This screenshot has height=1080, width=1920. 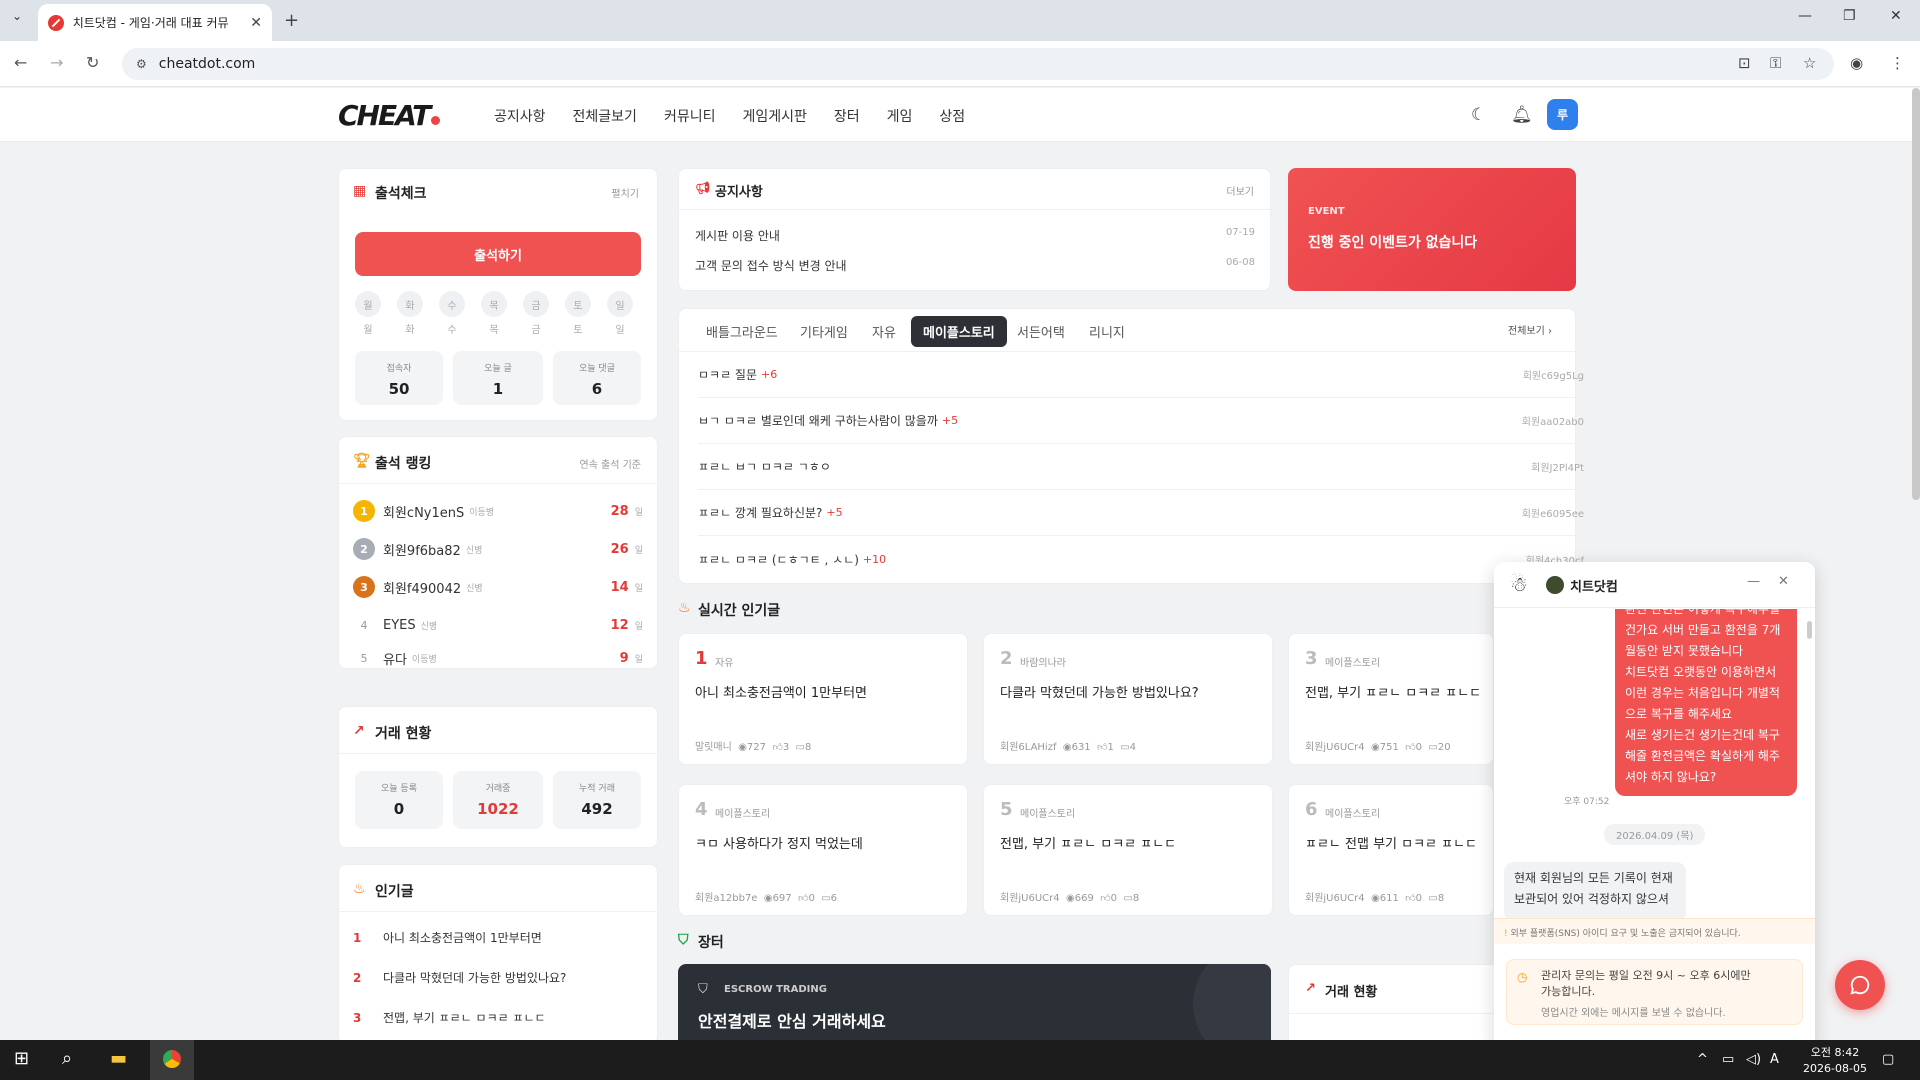 What do you see at coordinates (1809, 630) in the screenshot?
I see `chat-scrollbar` at bounding box center [1809, 630].